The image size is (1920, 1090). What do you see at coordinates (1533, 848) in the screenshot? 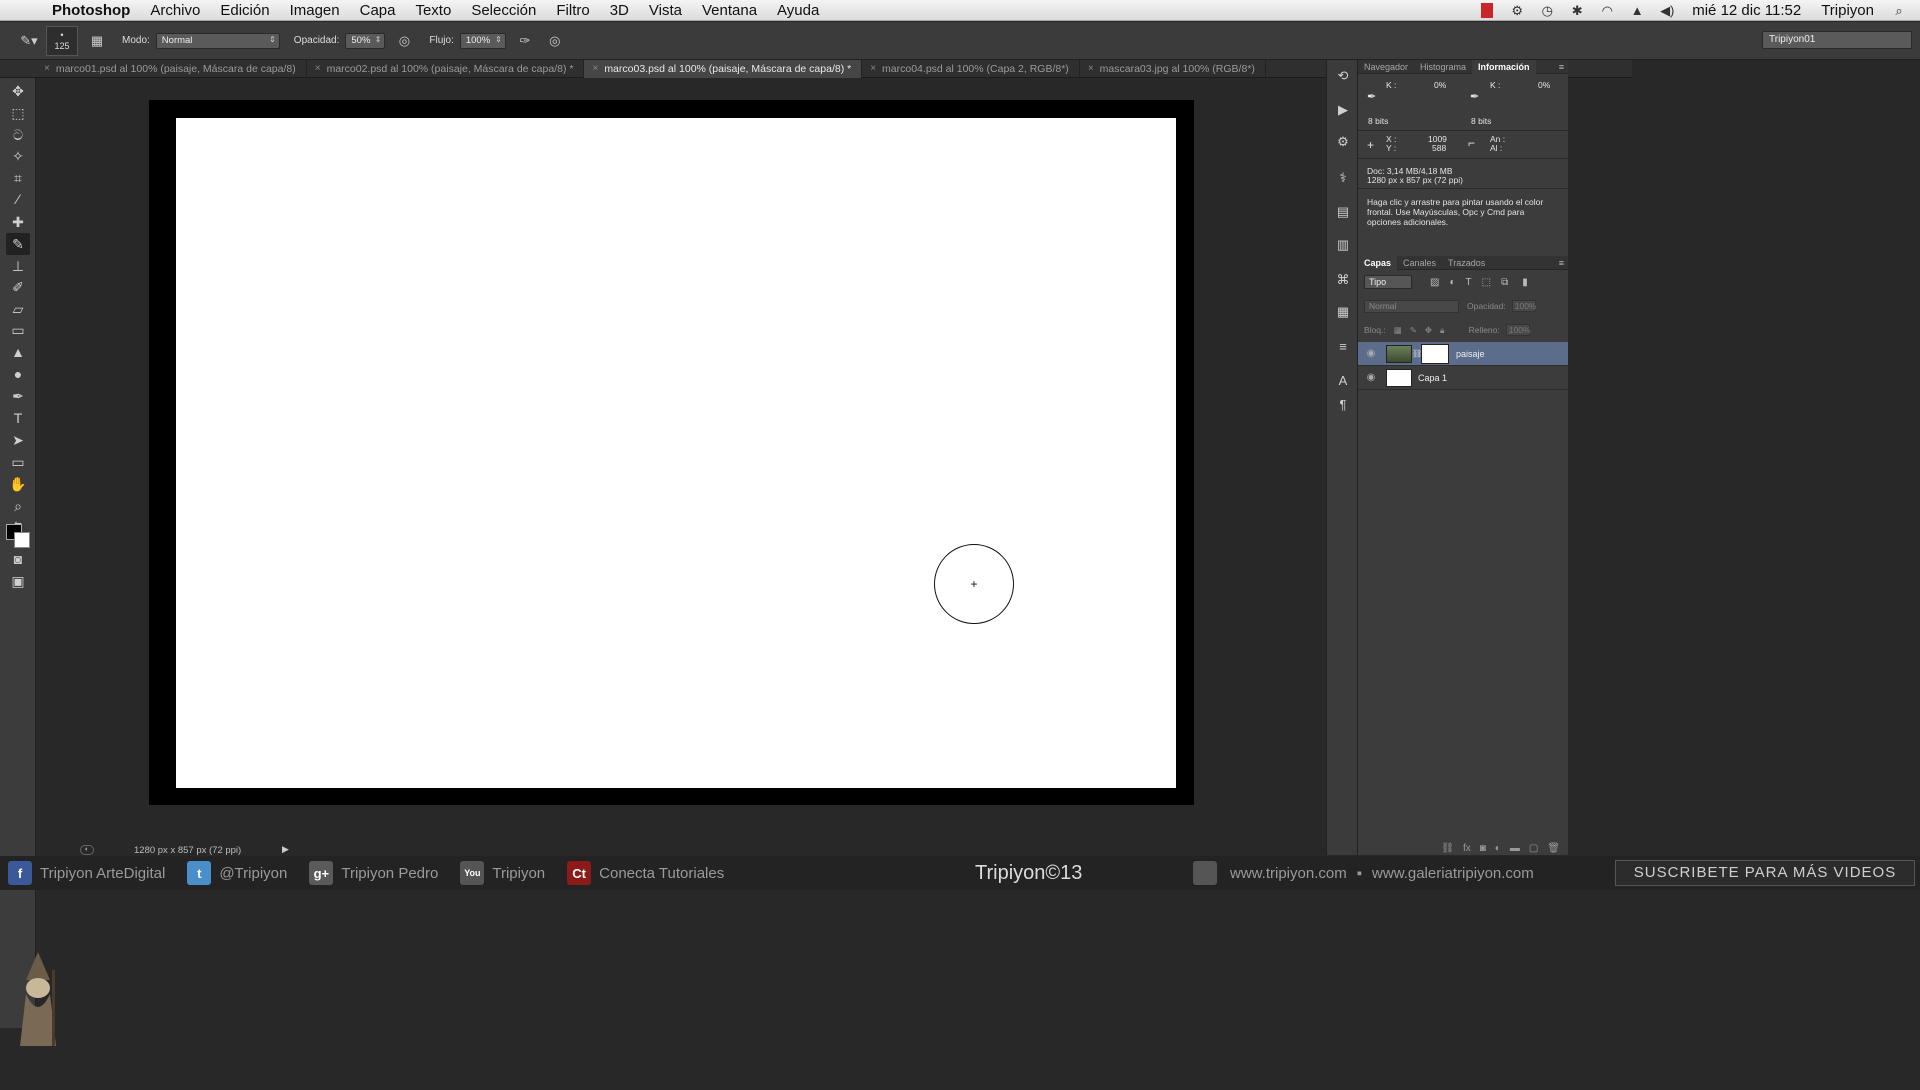
I see `new-layer-icon: ▢` at bounding box center [1533, 848].